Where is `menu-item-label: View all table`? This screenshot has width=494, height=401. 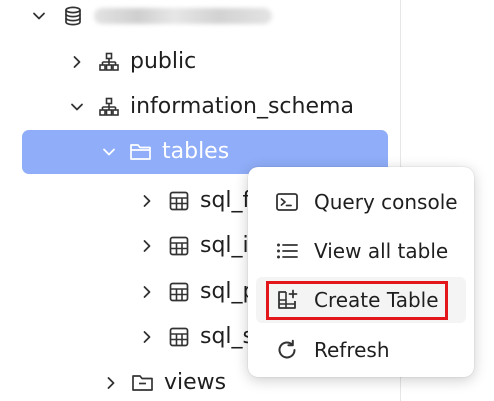 menu-item-label: View all table is located at coordinates (381, 251).